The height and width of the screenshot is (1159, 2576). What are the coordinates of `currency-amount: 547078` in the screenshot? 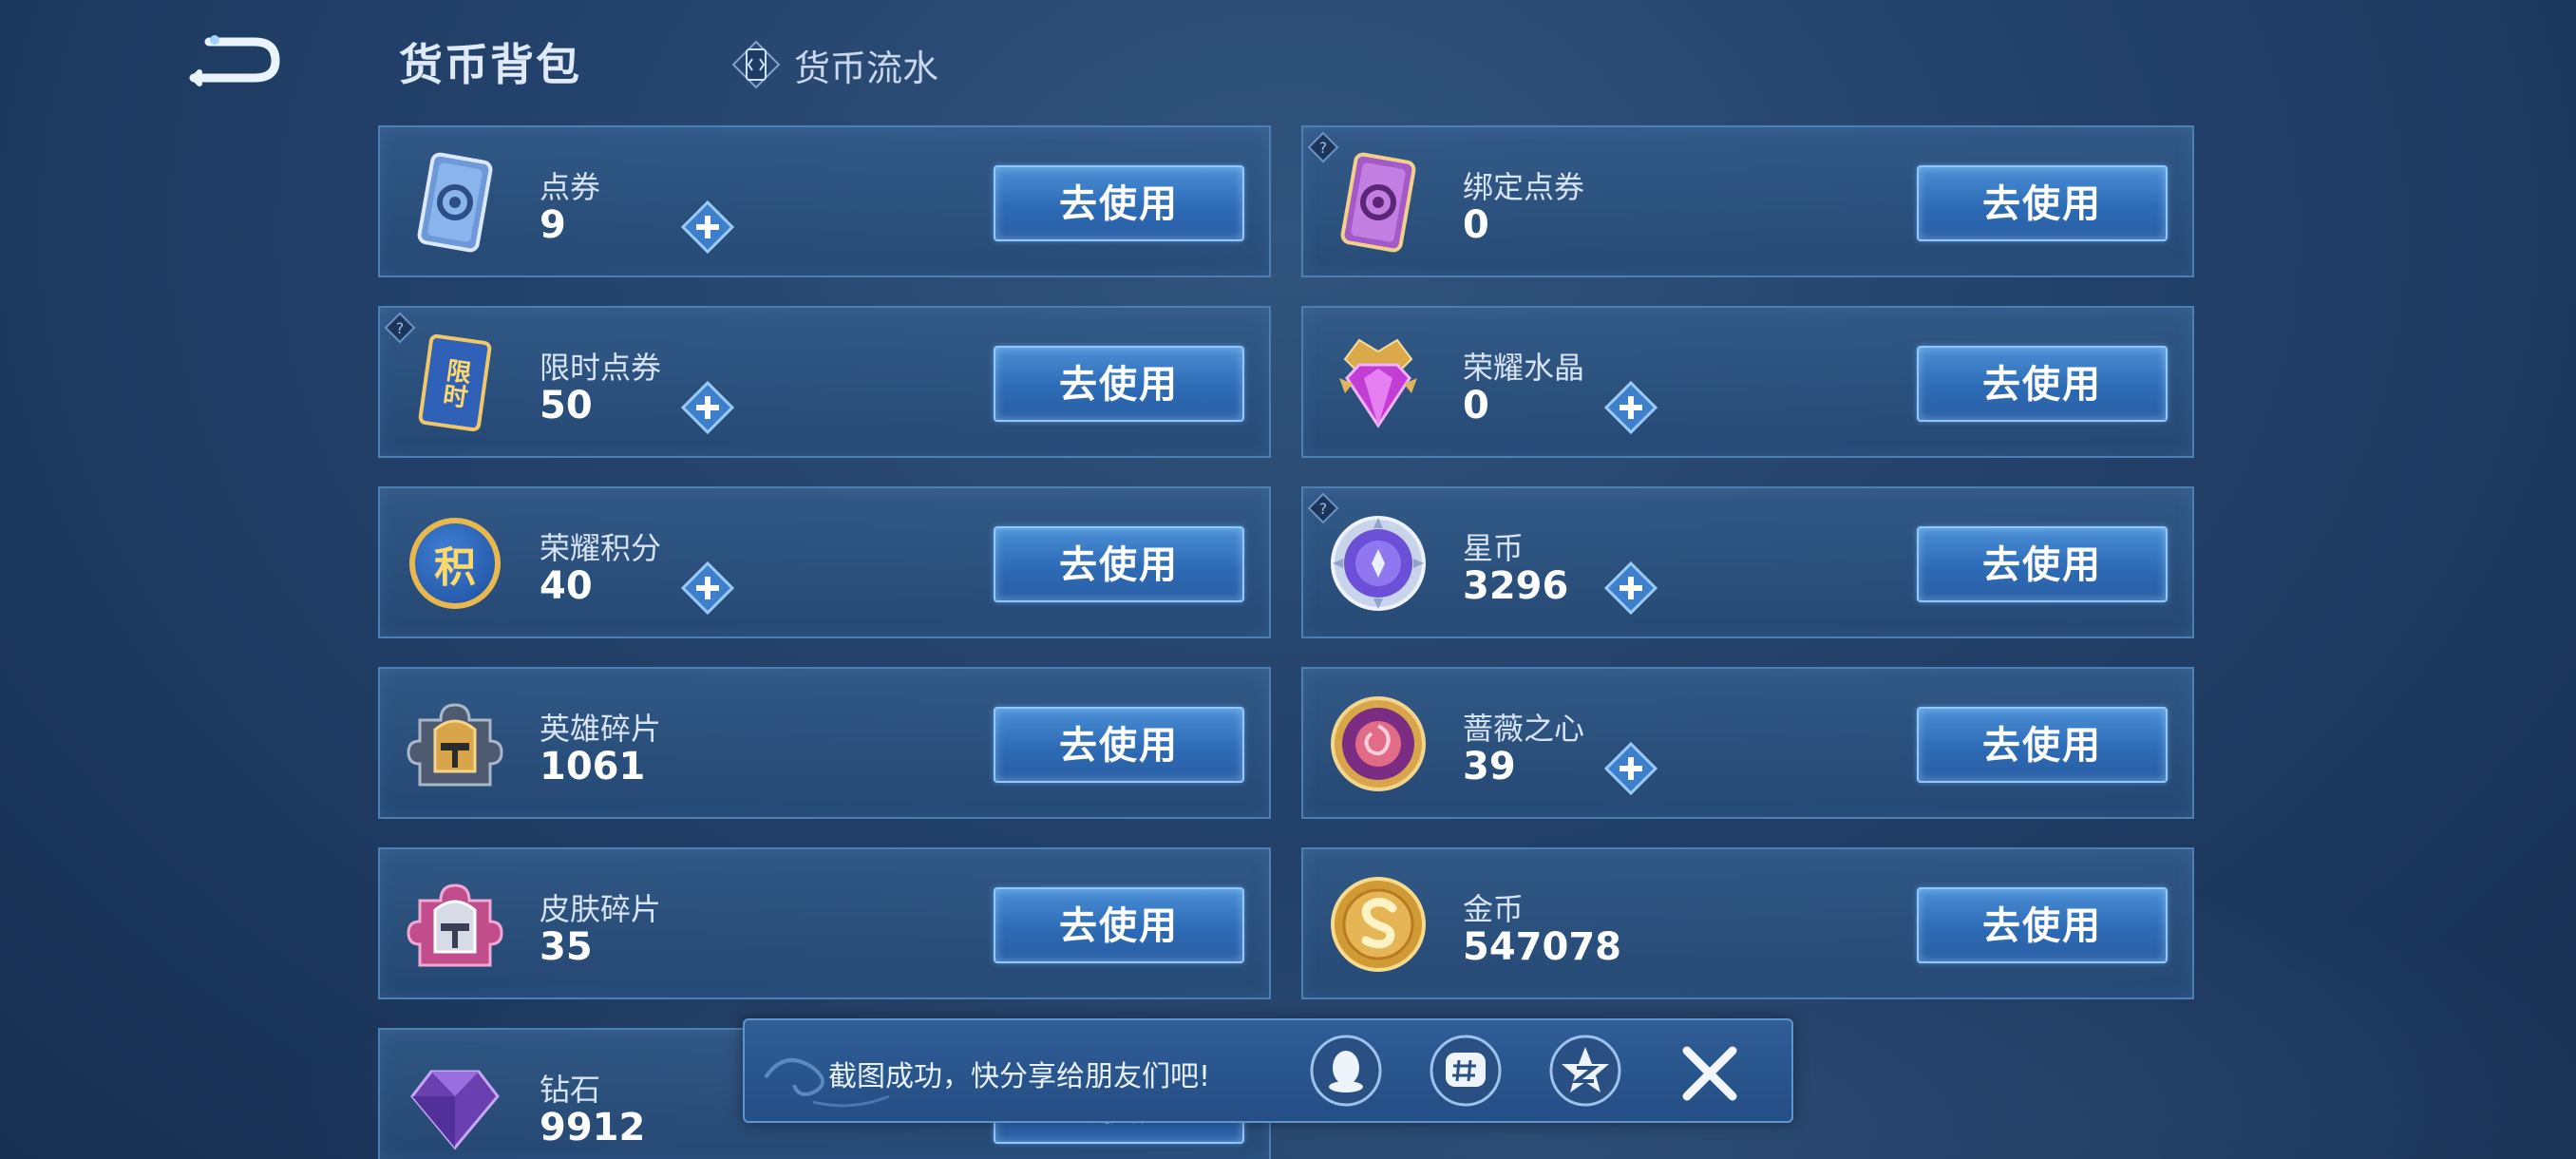 It's located at (1542, 947).